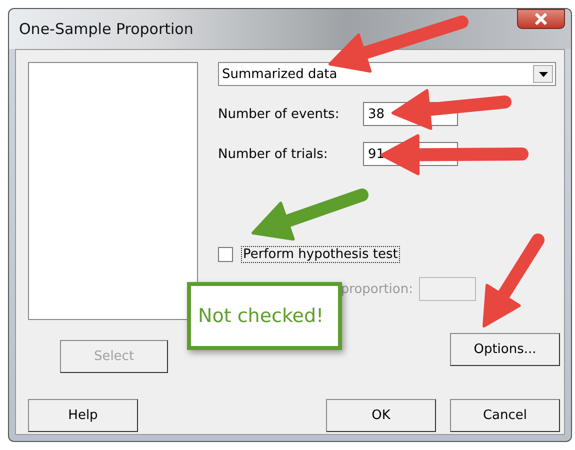  Describe the element at coordinates (381, 415) in the screenshot. I see `ok-button: OK` at that location.